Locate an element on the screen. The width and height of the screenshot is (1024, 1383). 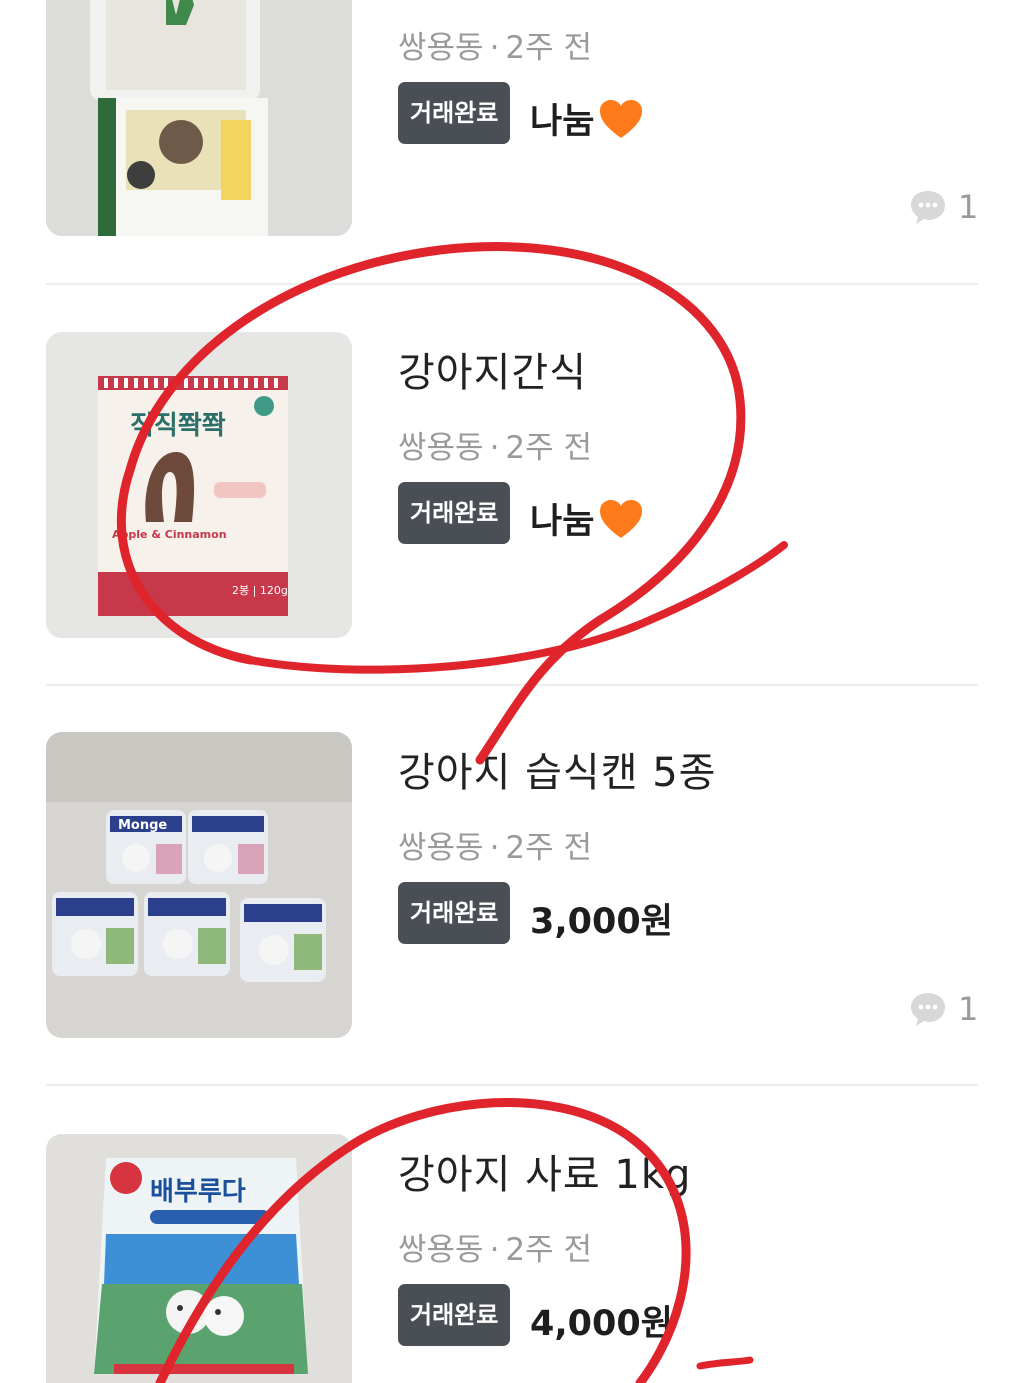
item-price: 4,000원 is located at coordinates (601, 1320).